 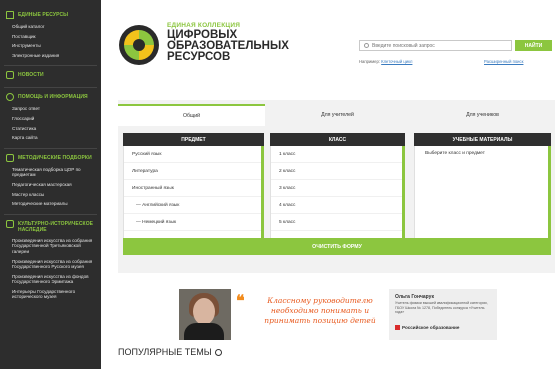 I want to click on banner-photo, so click(x=205, y=314).